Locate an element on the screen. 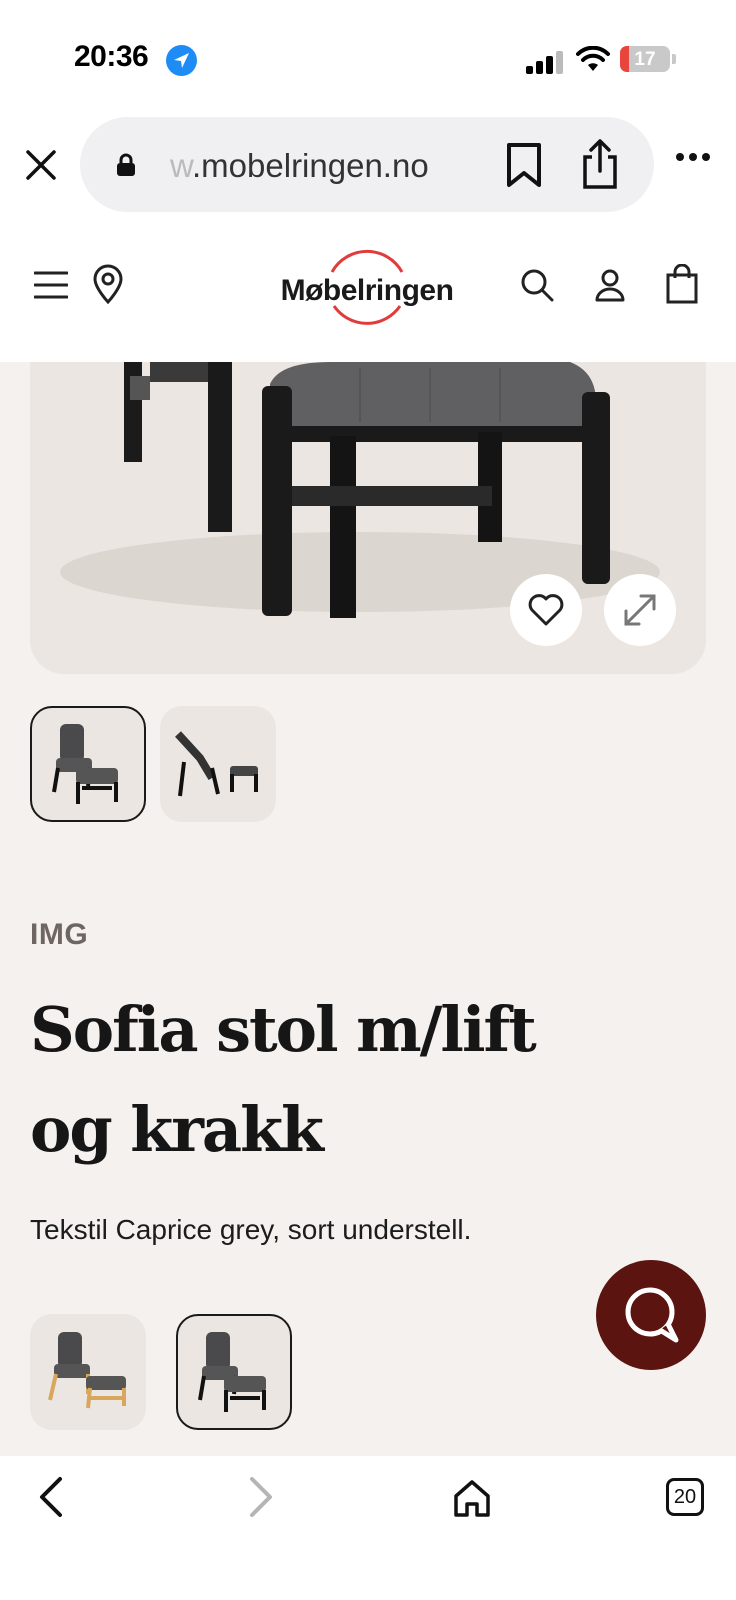 The image size is (736, 1600). variant-black-image is located at coordinates (232, 1372).